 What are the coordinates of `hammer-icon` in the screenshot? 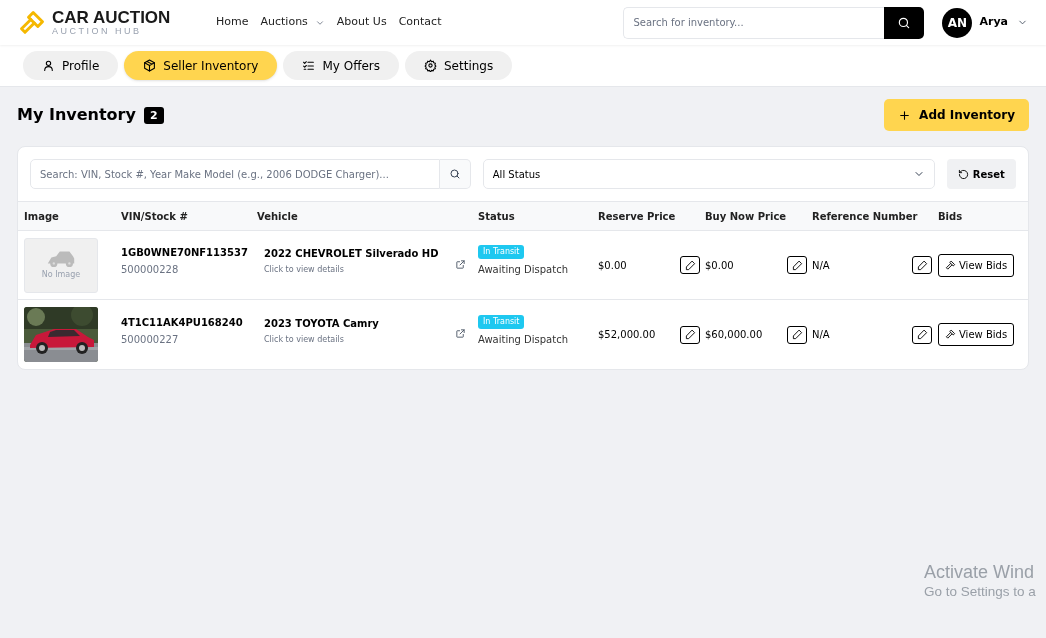 It's located at (32, 22).